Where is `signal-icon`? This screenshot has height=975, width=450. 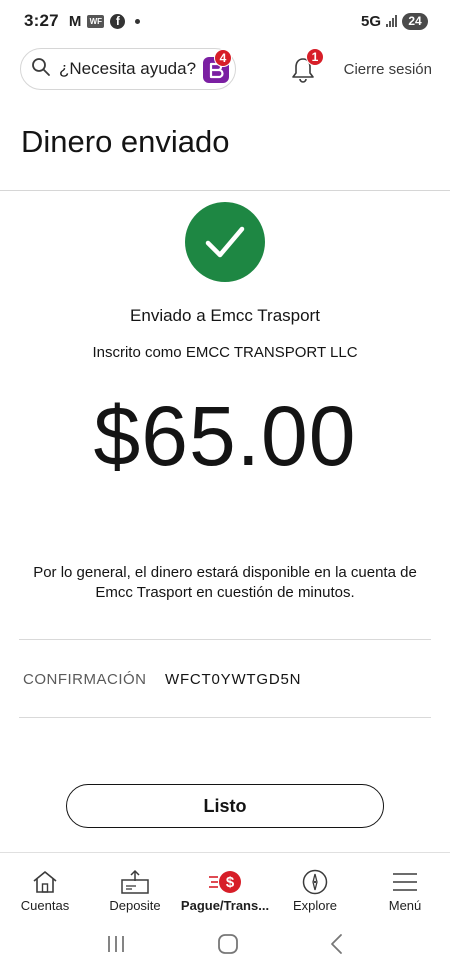 signal-icon is located at coordinates (391, 21).